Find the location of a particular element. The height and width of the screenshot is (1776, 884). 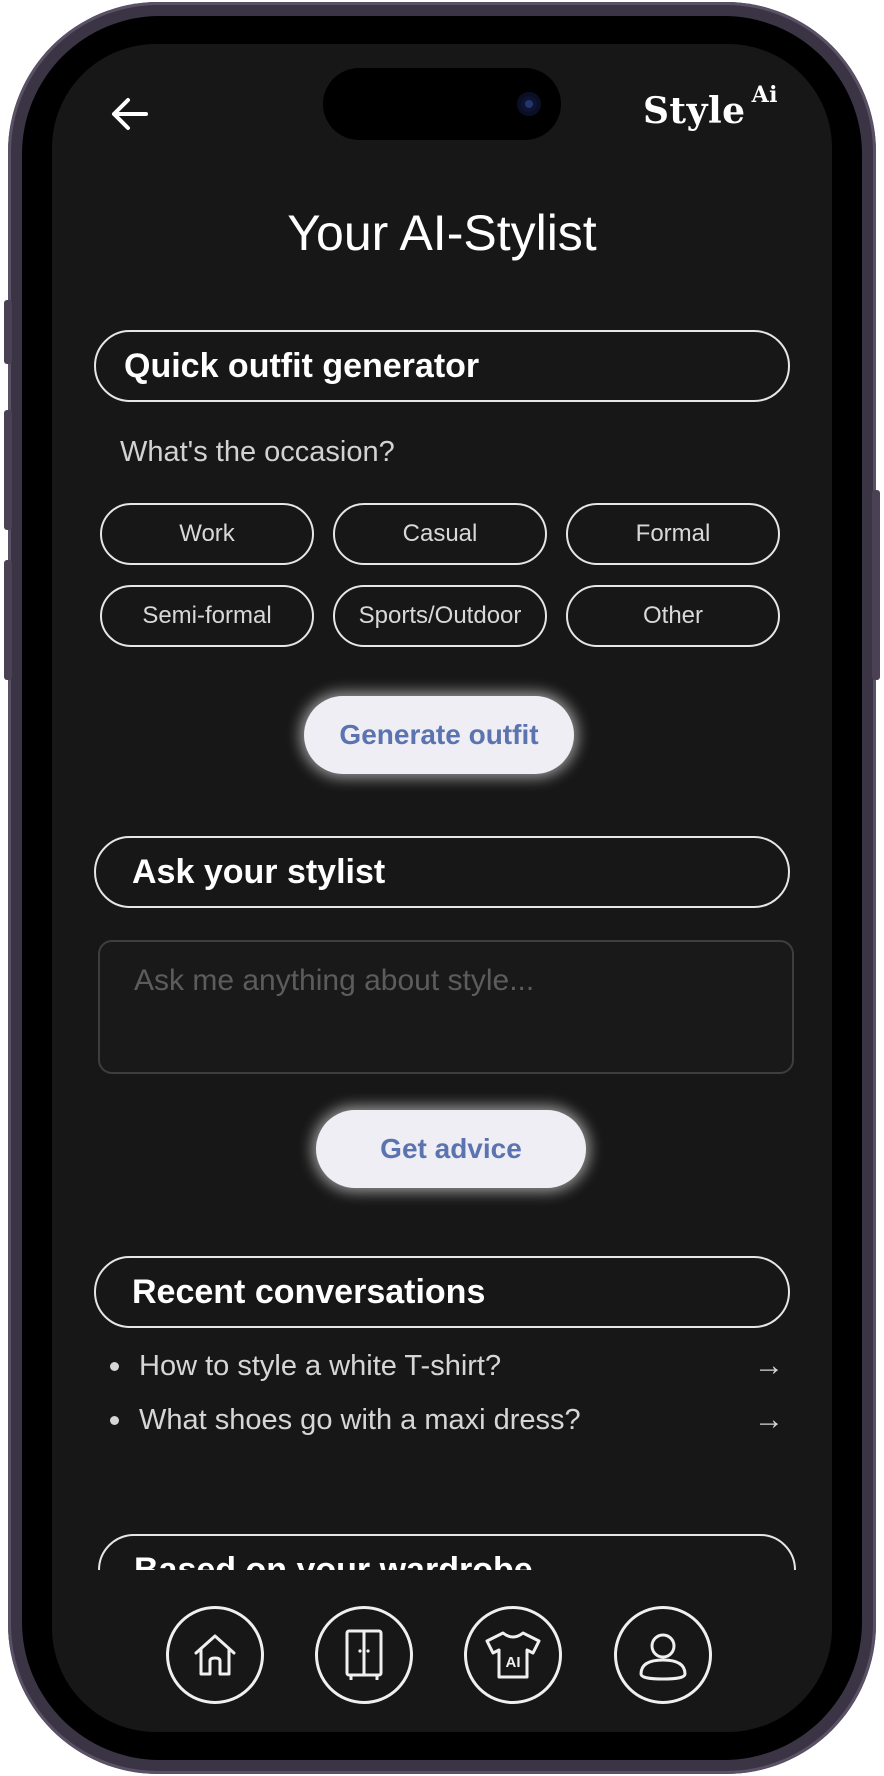

nav-ai-stylist-button: AI is located at coordinates (513, 1655).